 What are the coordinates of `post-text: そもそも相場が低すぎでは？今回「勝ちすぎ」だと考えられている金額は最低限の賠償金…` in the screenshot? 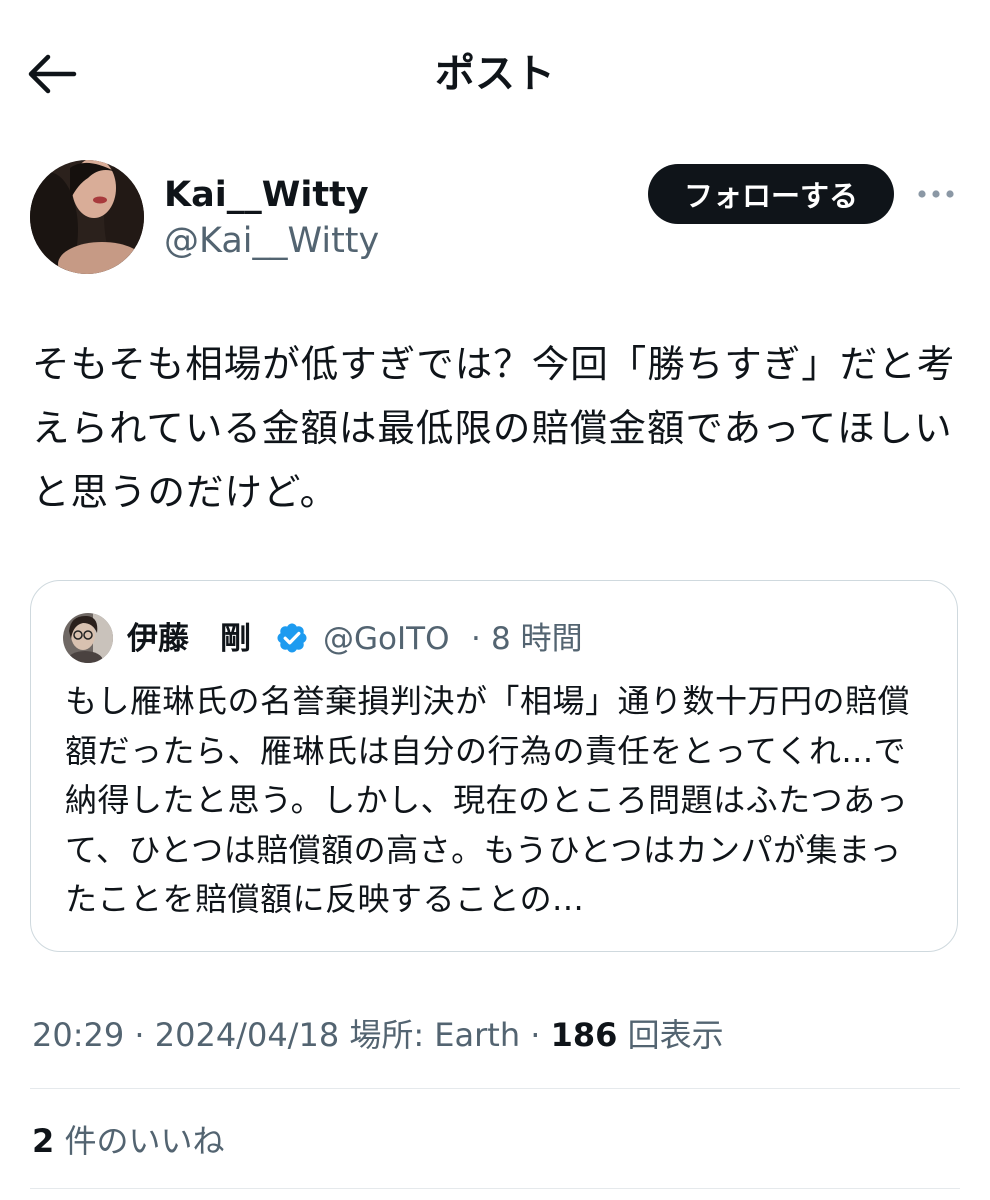 It's located at (494, 428).